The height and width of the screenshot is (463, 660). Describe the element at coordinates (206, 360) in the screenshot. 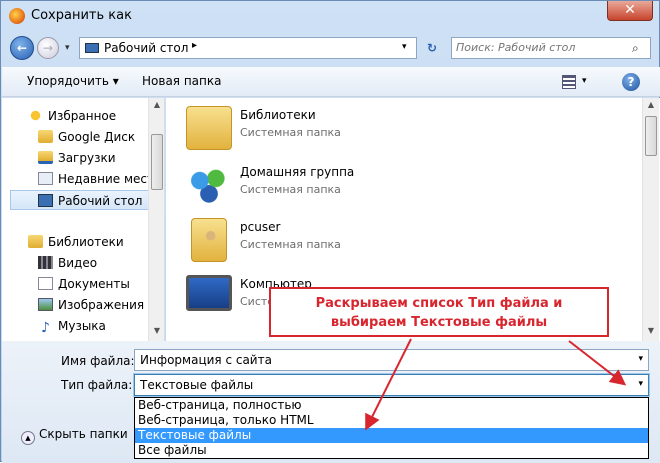

I see `filename-value: Информация с сайта` at that location.